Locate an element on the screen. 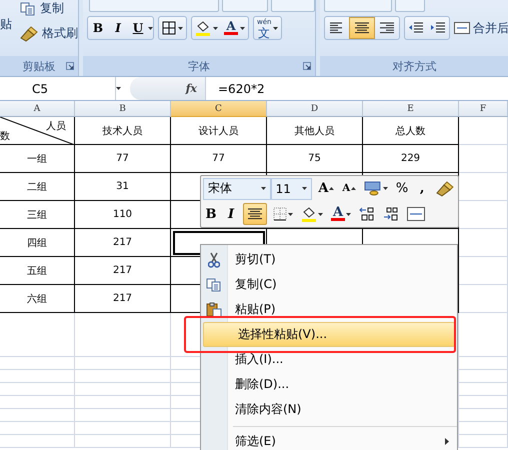 Image resolution: width=508 pixels, height=450 pixels. table-cell: 一组 is located at coordinates (37, 159).